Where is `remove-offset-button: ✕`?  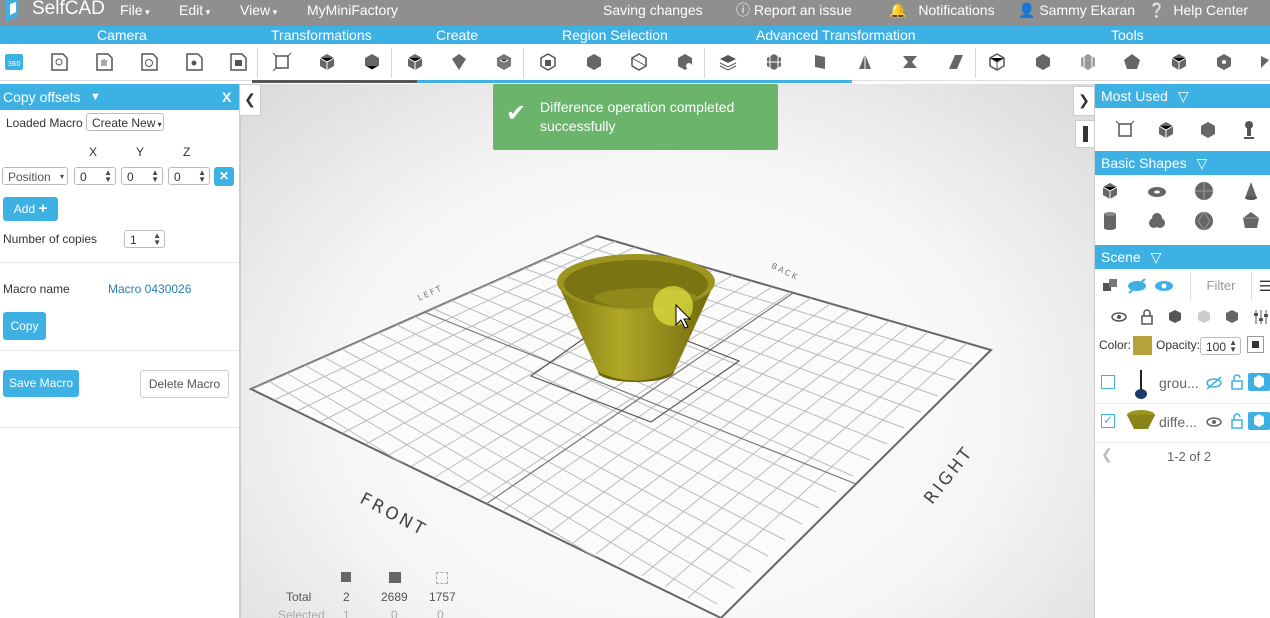 remove-offset-button: ✕ is located at coordinates (224, 176).